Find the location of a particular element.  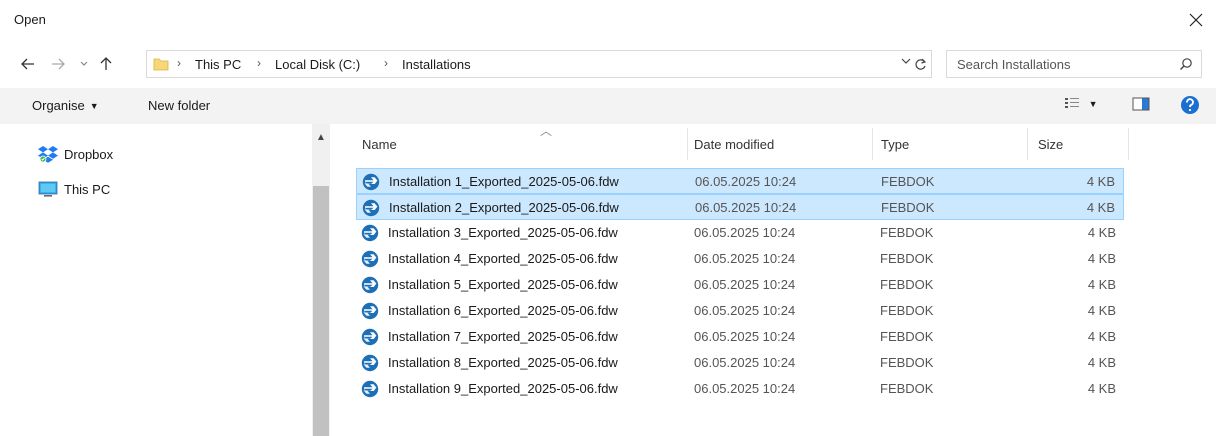

computer-icon is located at coordinates (48, 189).